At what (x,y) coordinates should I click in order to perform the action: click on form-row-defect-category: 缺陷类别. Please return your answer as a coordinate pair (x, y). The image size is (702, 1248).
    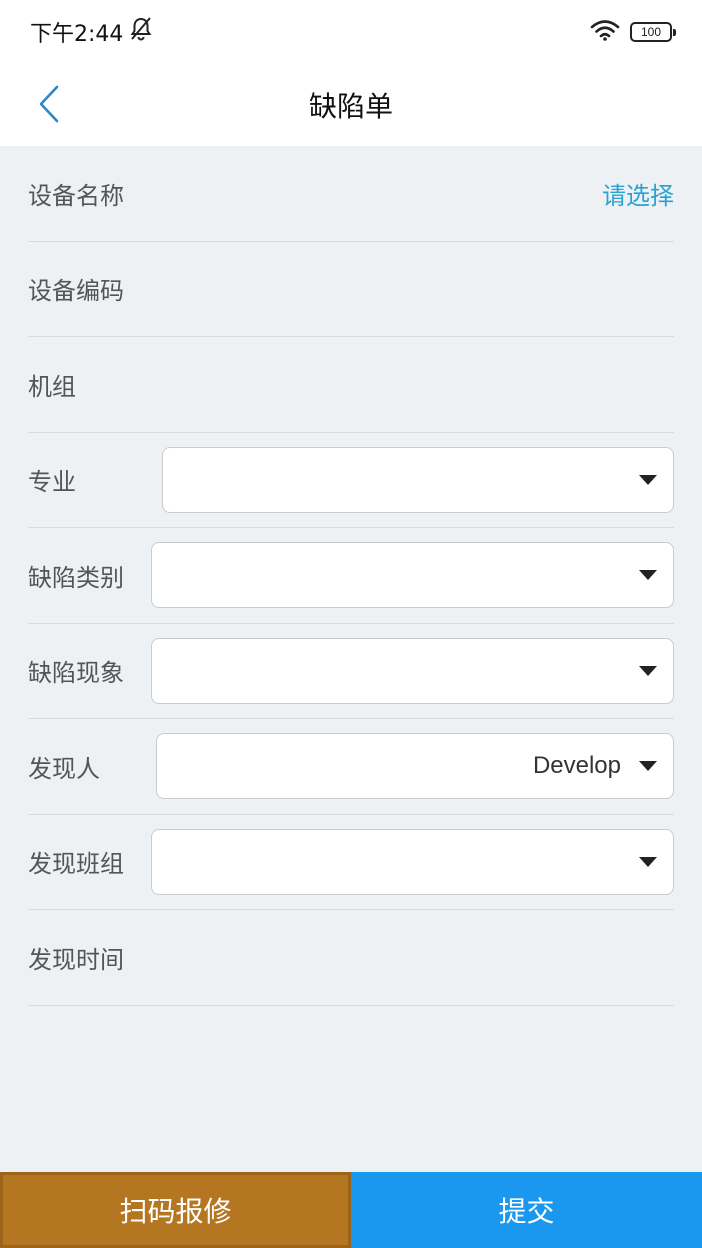
    Looking at the image, I should click on (351, 576).